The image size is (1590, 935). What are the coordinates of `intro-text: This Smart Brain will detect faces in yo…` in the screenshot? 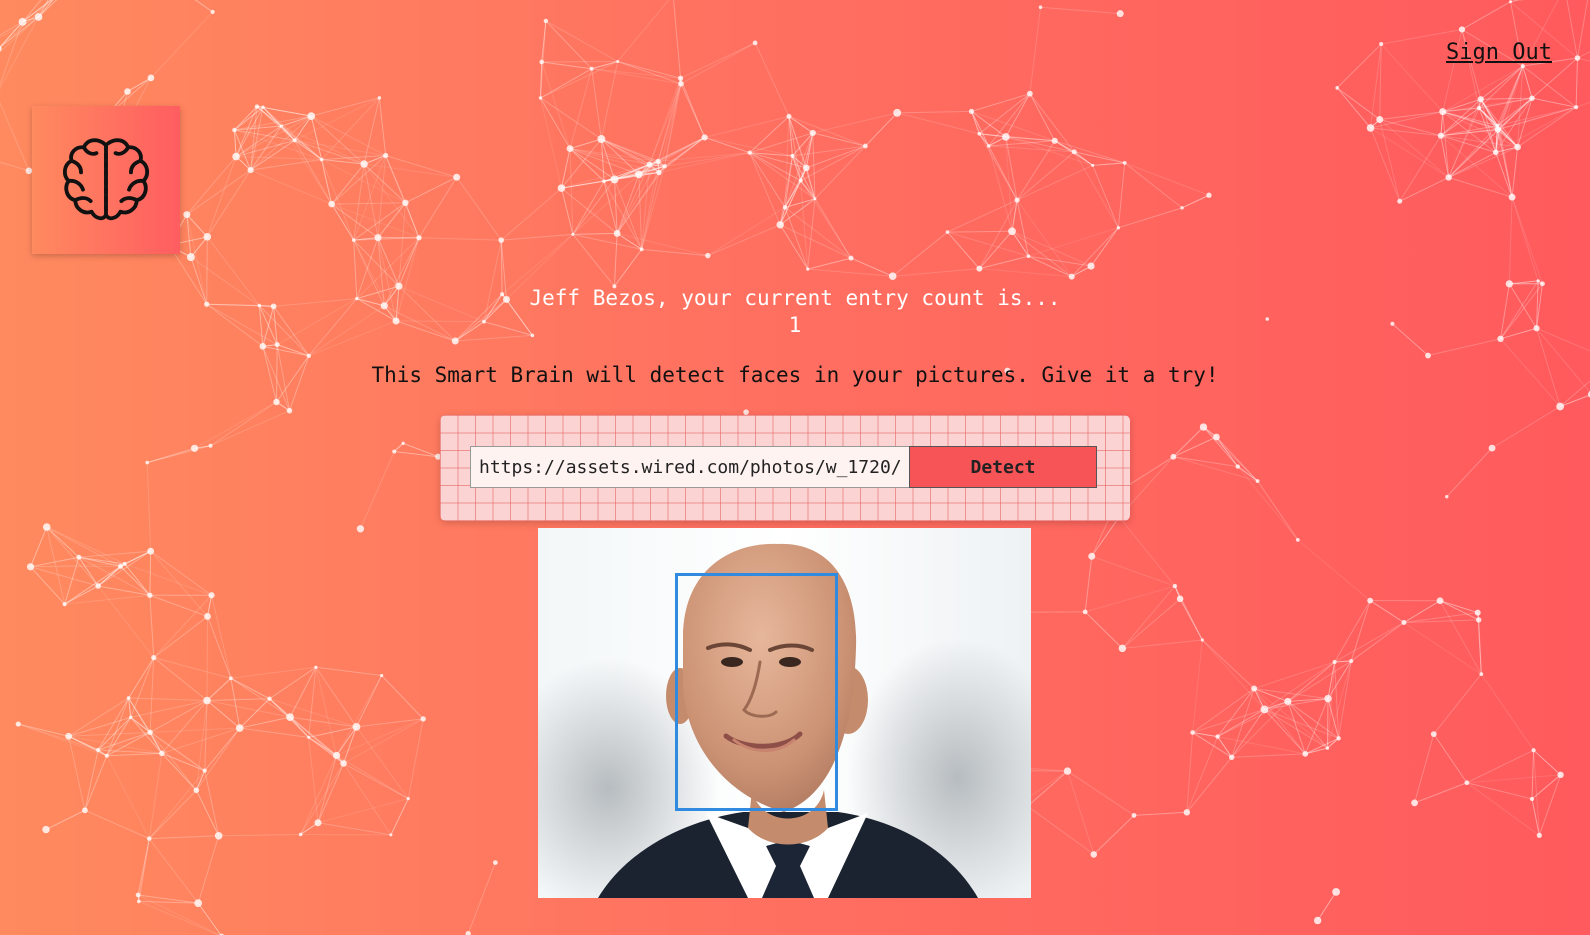 It's located at (795, 375).